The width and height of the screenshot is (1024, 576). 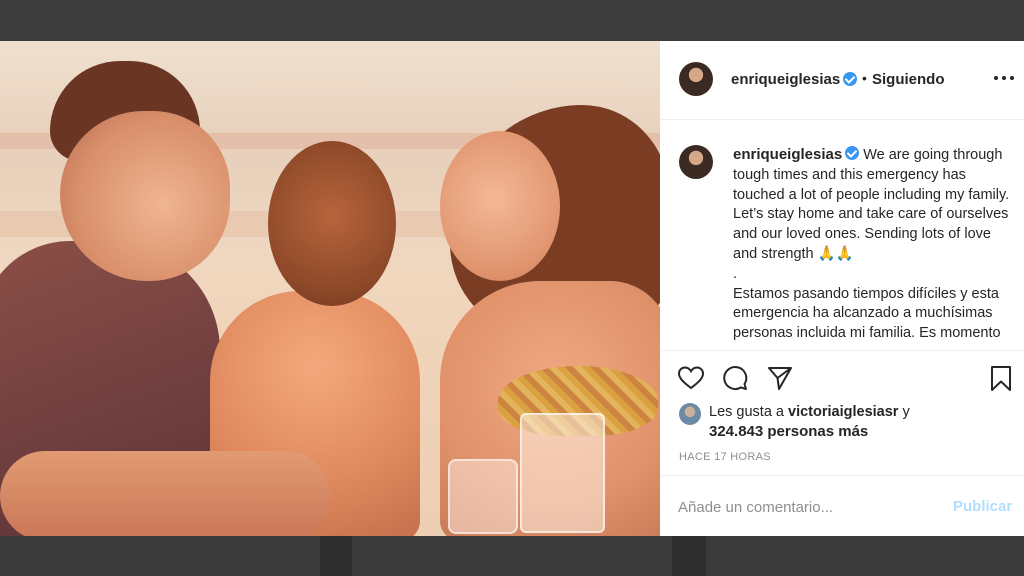 What do you see at coordinates (787, 154) in the screenshot?
I see `caption-username: enriqueiglesias` at bounding box center [787, 154].